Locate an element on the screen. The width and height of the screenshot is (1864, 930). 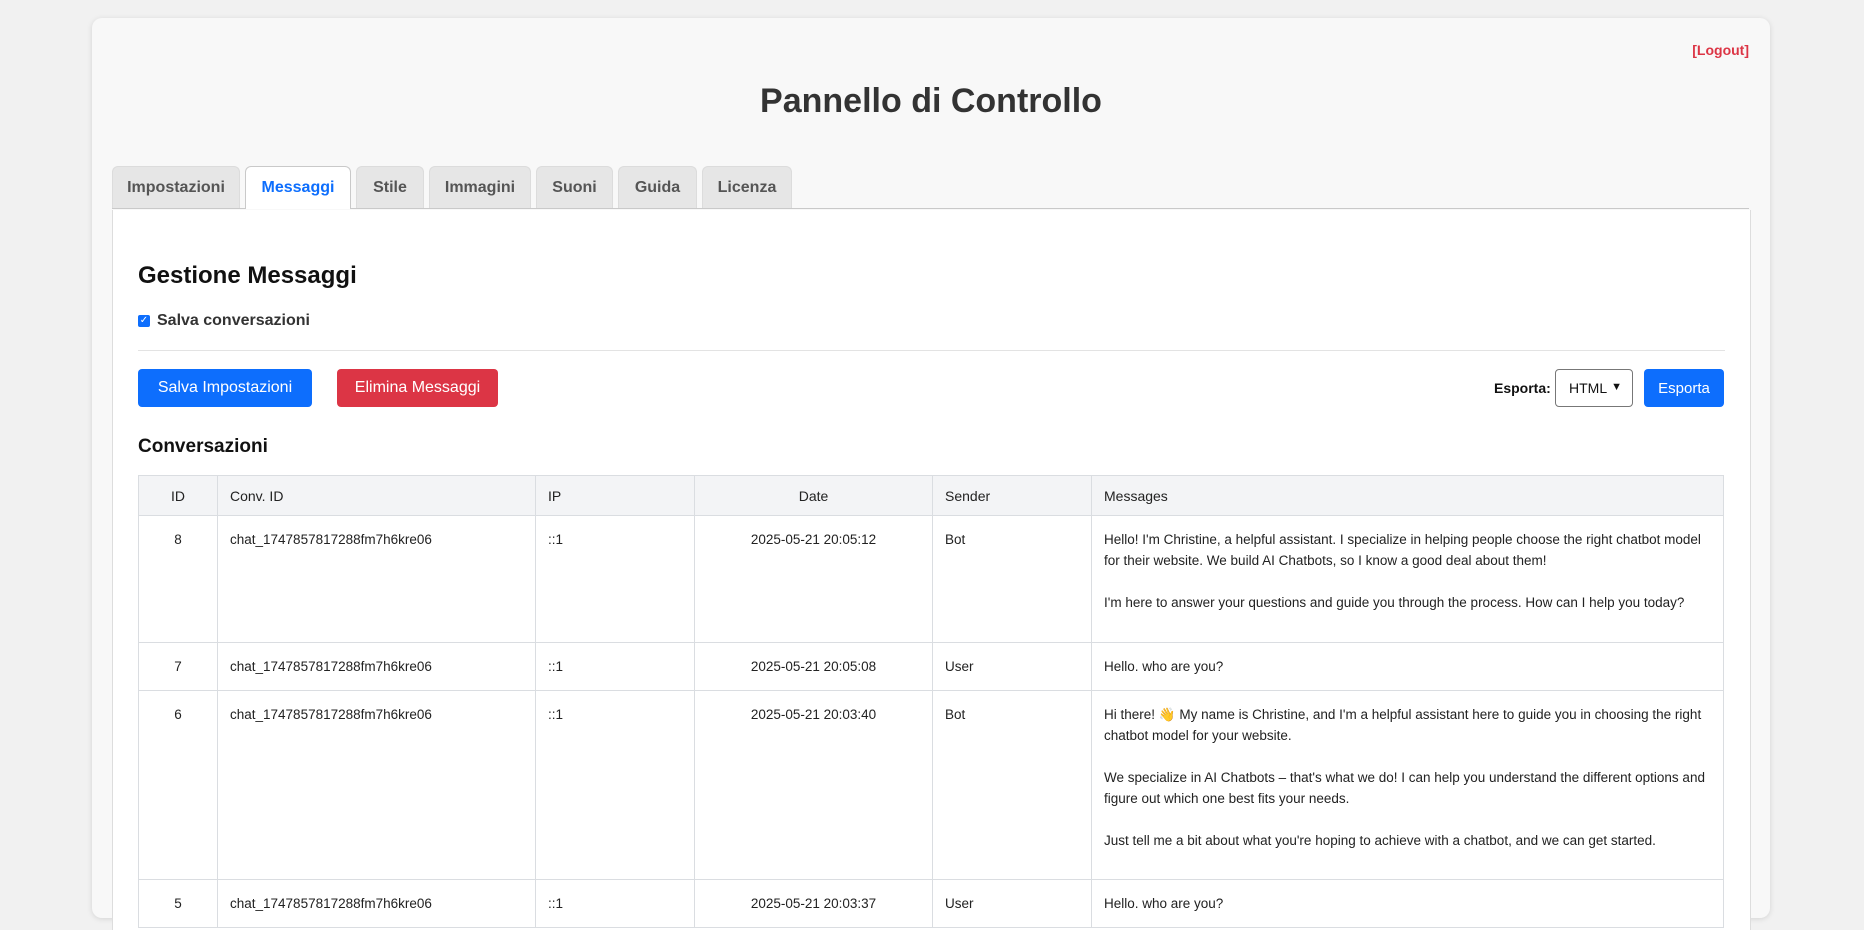
table-header-row: ID Conv. ID IP Date Sender Messages is located at coordinates (931, 495).